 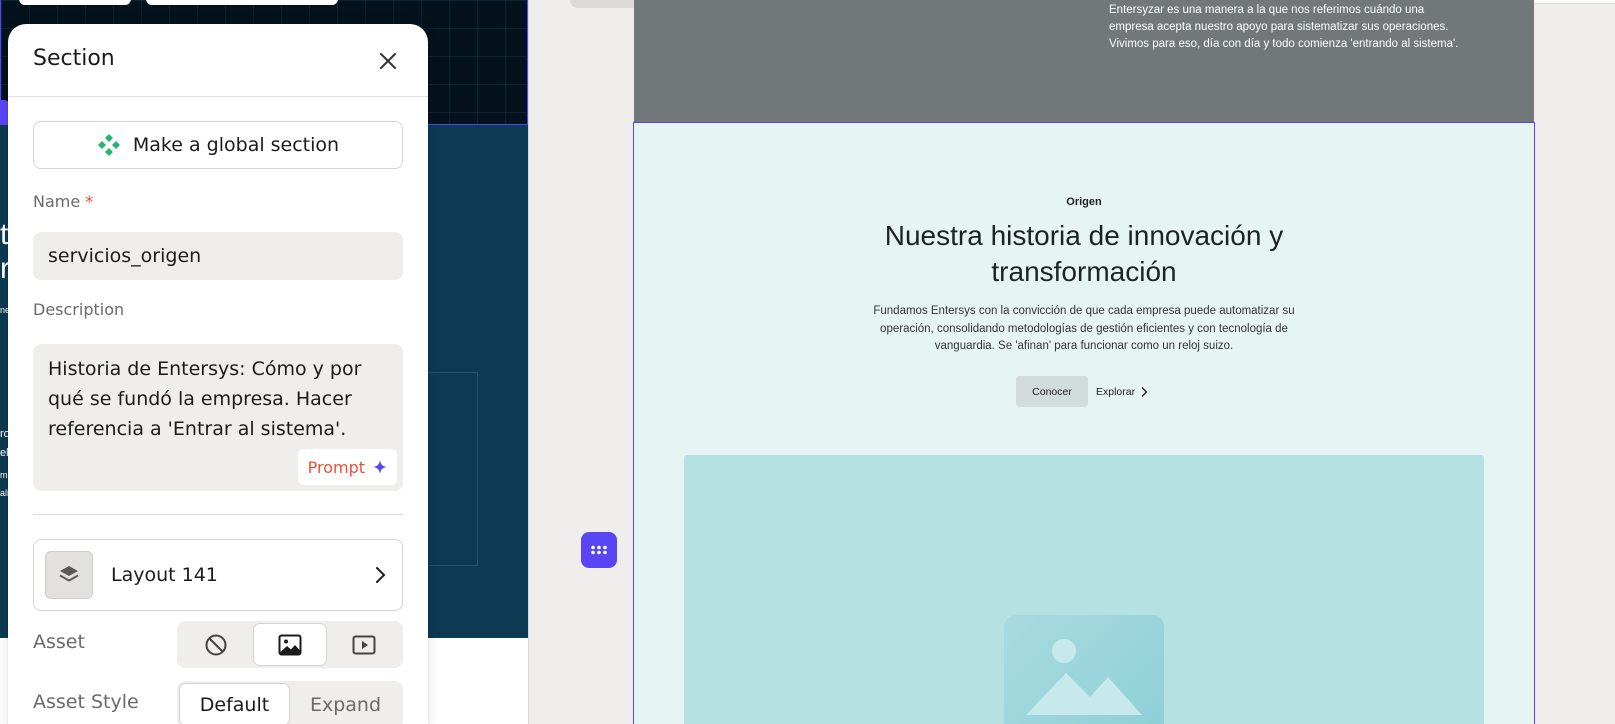 I want to click on layout-selector: Layout 141, so click(x=218, y=575).